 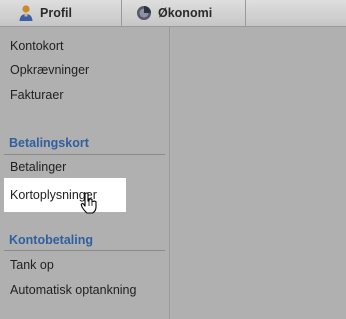 I want to click on sidebar-item-fakturaer: Fakturaer, so click(x=34, y=95).